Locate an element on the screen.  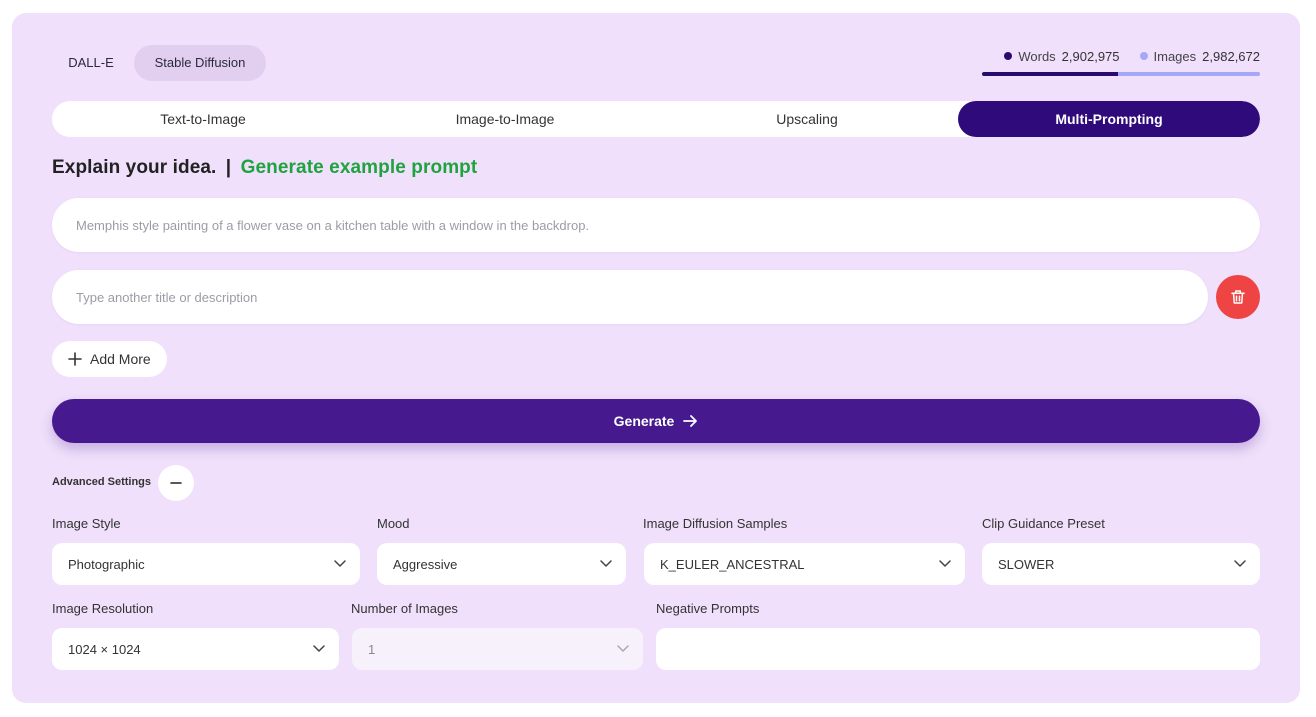
images-count: 2,982,672 is located at coordinates (1231, 56).